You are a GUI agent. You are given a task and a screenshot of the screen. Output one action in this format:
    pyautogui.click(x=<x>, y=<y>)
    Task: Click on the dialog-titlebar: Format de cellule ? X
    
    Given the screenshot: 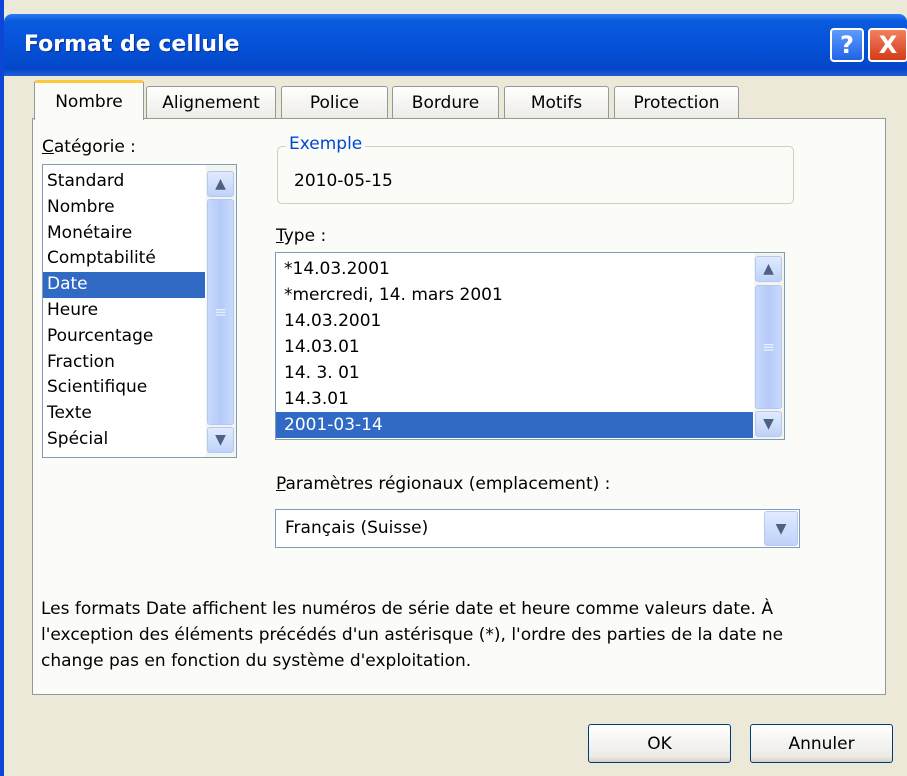 What is the action you would take?
    pyautogui.click(x=455, y=45)
    